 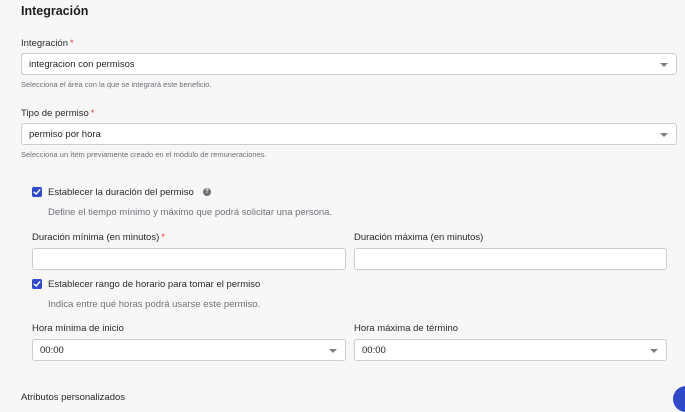 I want to click on question-icon: ?, so click(x=207, y=192).